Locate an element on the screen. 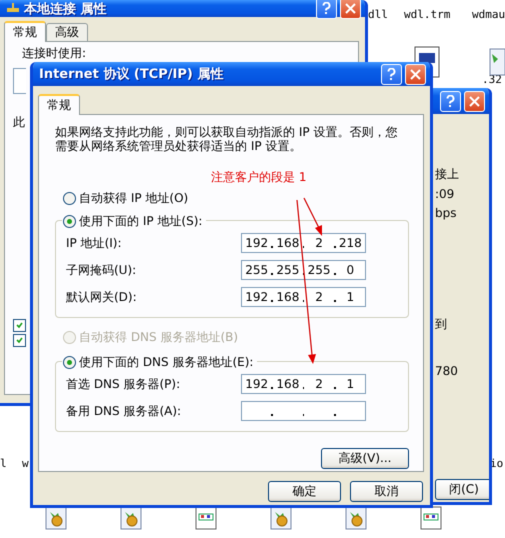  ip-address-field: 192 168 2 218 is located at coordinates (303, 243).